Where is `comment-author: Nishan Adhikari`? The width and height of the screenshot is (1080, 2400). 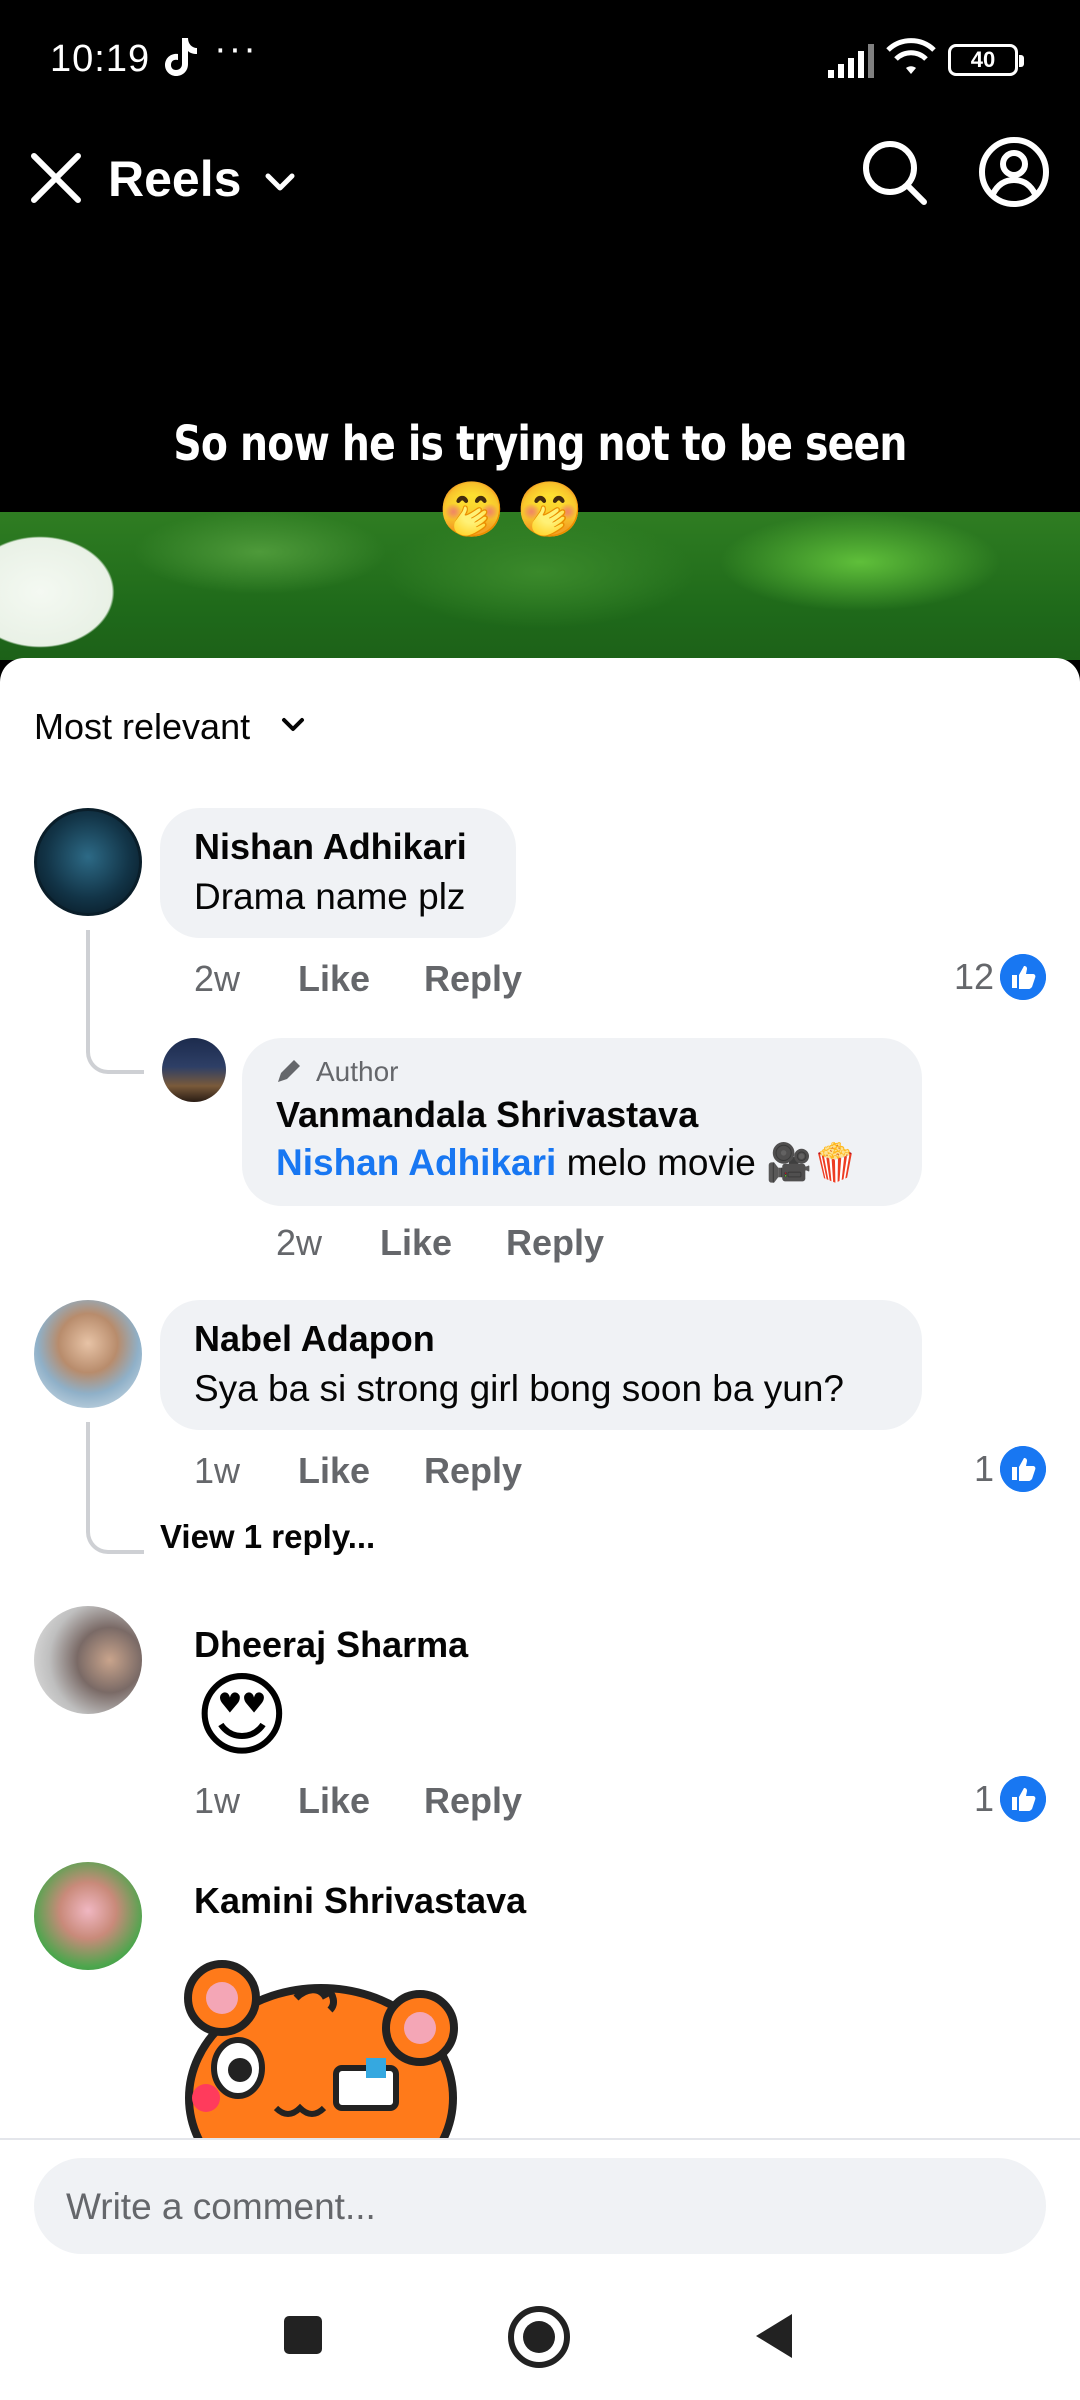 comment-author: Nishan Adhikari is located at coordinates (330, 847).